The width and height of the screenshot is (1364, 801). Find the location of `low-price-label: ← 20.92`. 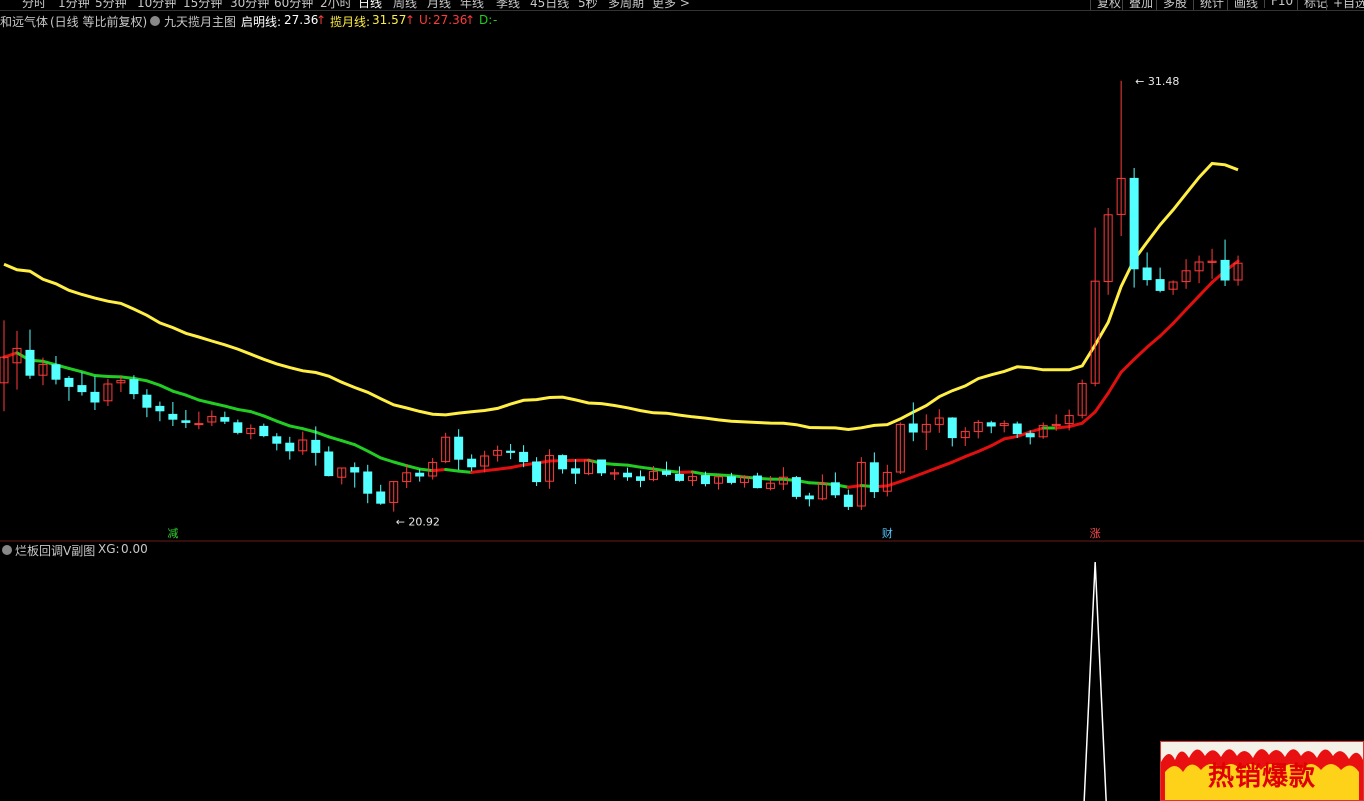

low-price-label: ← 20.92 is located at coordinates (418, 522).